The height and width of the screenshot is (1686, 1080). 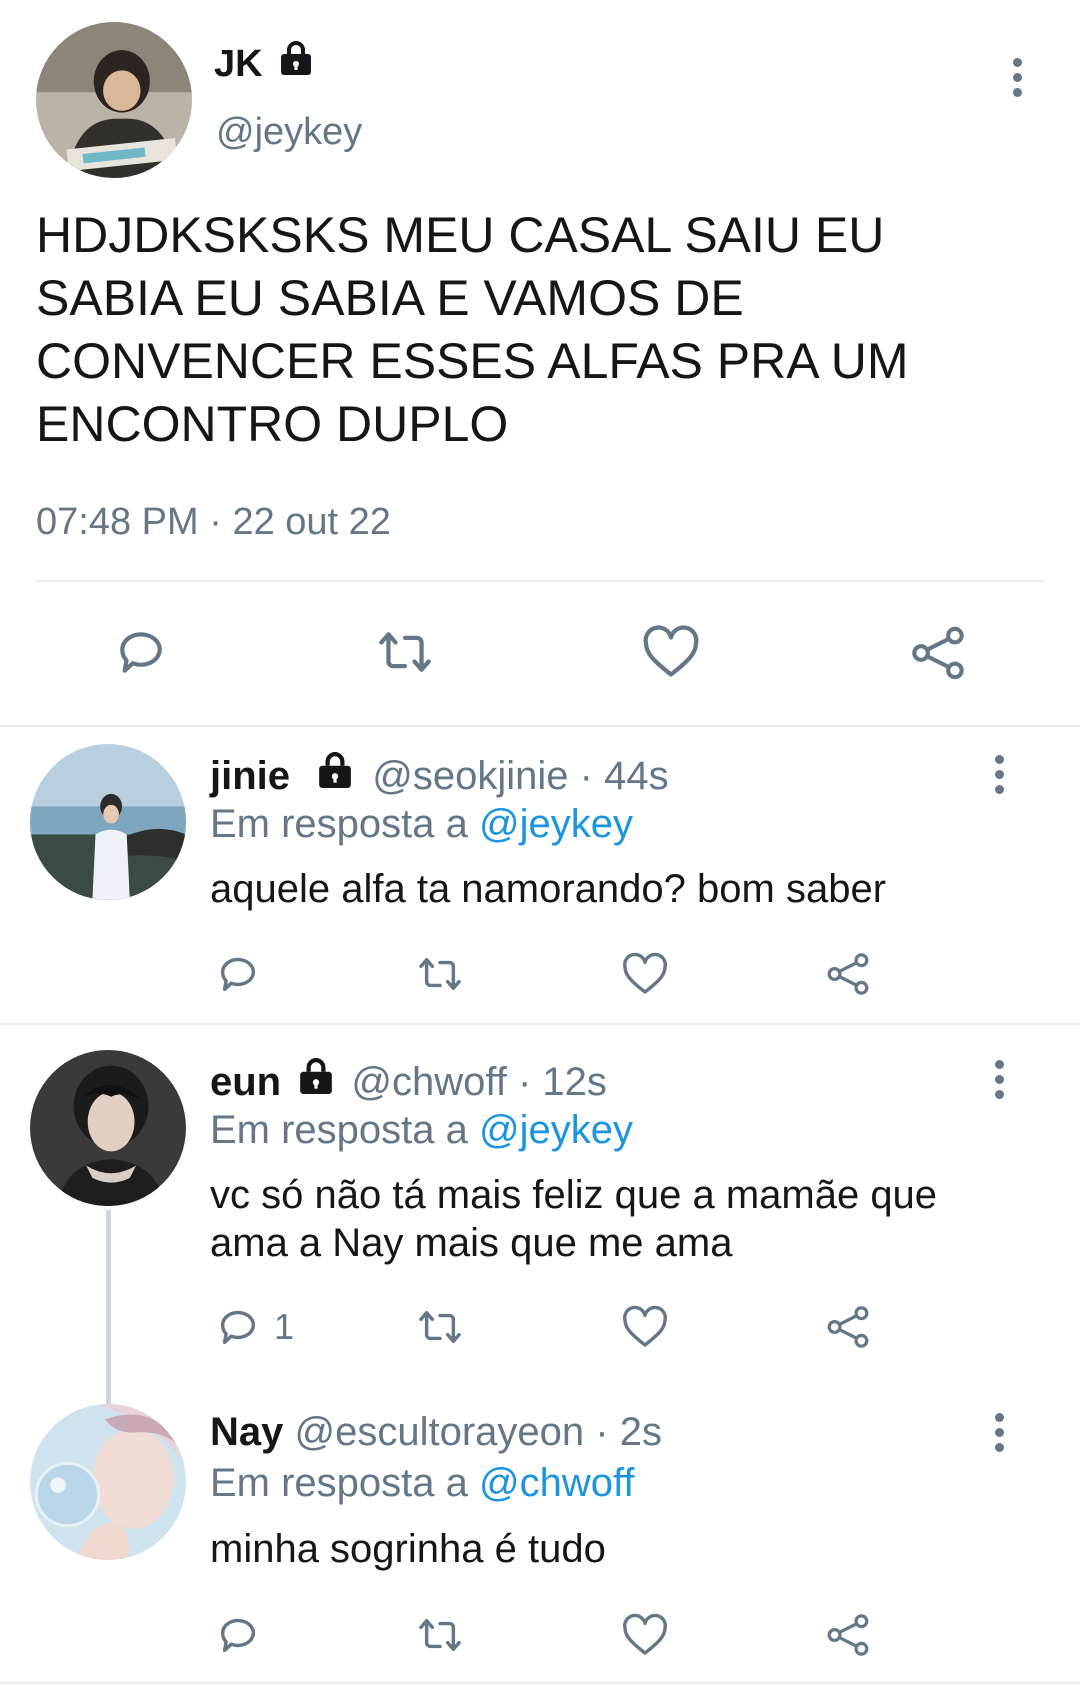 I want to click on reply-text: aquele alfa ta namorando? bom saber, so click(x=548, y=889).